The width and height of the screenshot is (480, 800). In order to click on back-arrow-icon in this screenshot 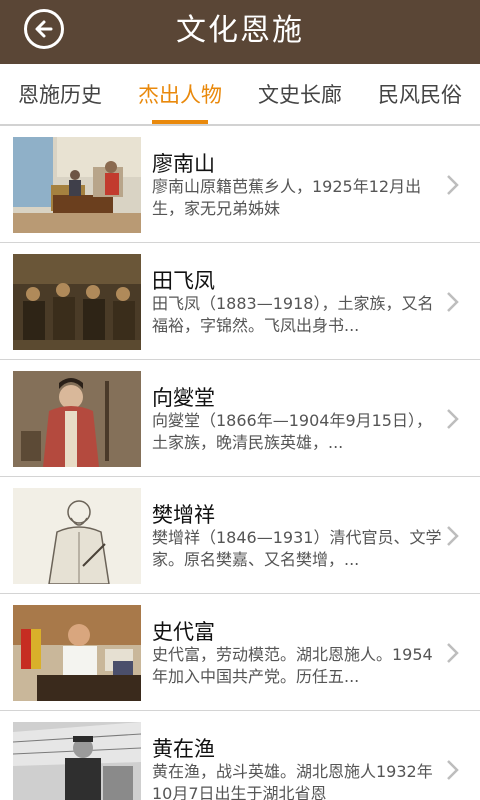, I will do `click(44, 29)`.